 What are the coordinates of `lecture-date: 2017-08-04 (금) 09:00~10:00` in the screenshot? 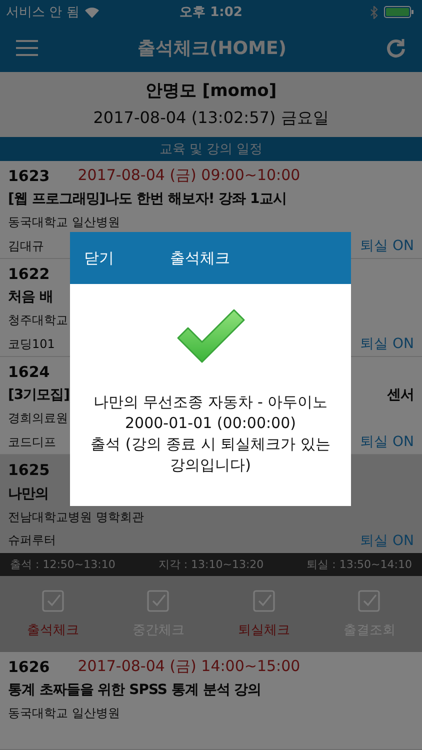 It's located at (189, 176).